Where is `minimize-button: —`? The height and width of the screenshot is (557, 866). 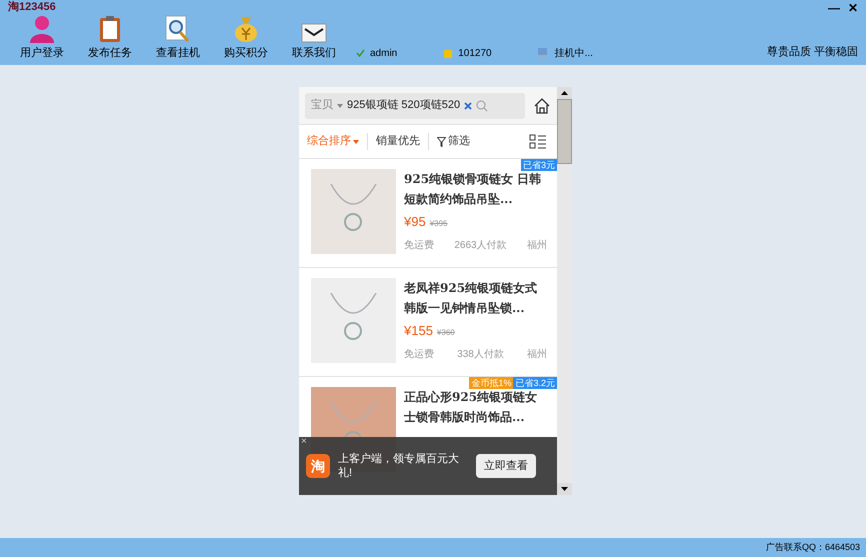 minimize-button: — is located at coordinates (834, 8).